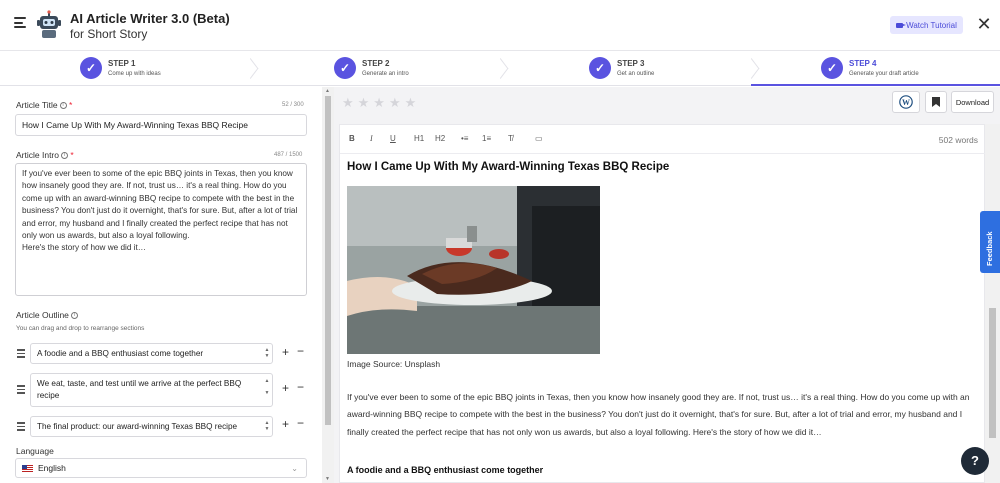 This screenshot has width=1000, height=483. I want to click on heading-2-icon: H2, so click(440, 138).